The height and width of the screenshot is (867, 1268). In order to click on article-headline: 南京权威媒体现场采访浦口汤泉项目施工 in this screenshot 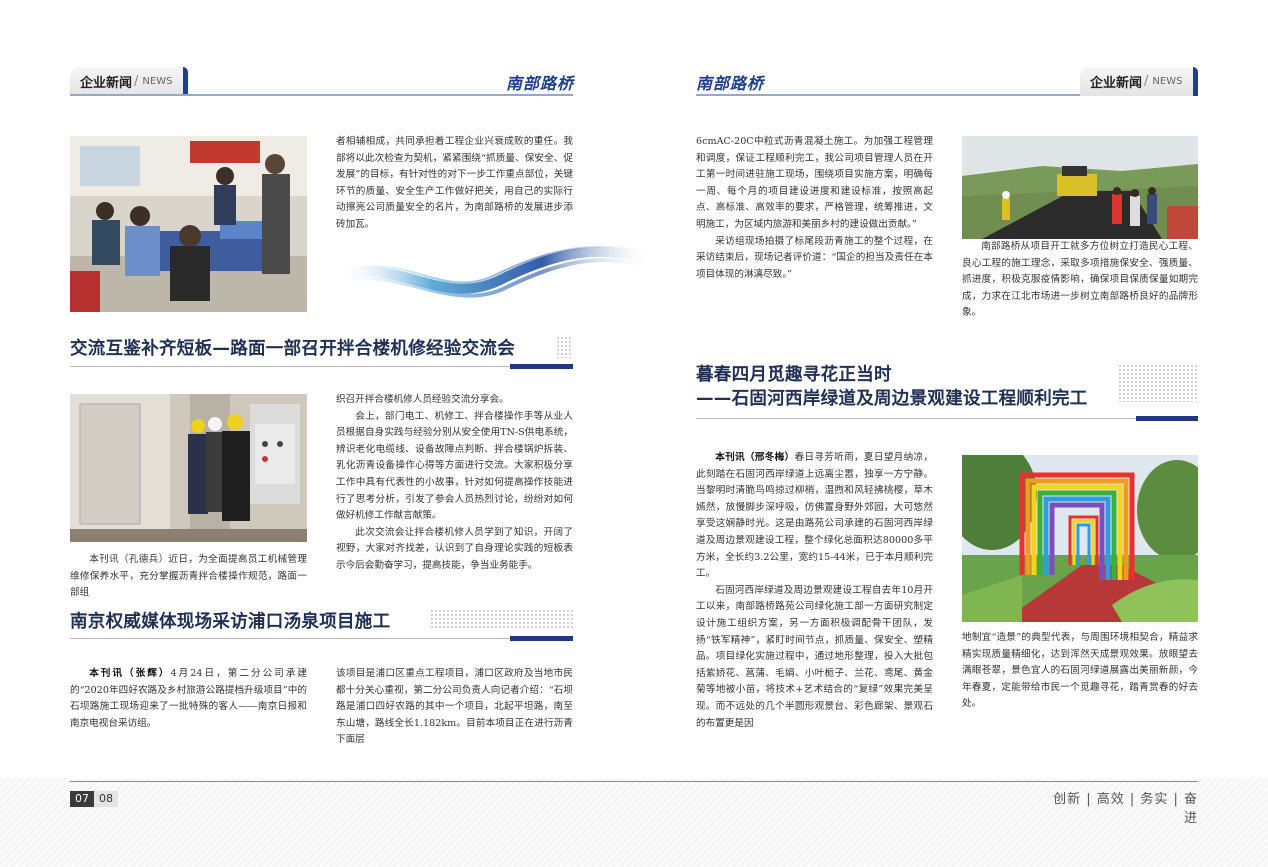, I will do `click(230, 622)`.